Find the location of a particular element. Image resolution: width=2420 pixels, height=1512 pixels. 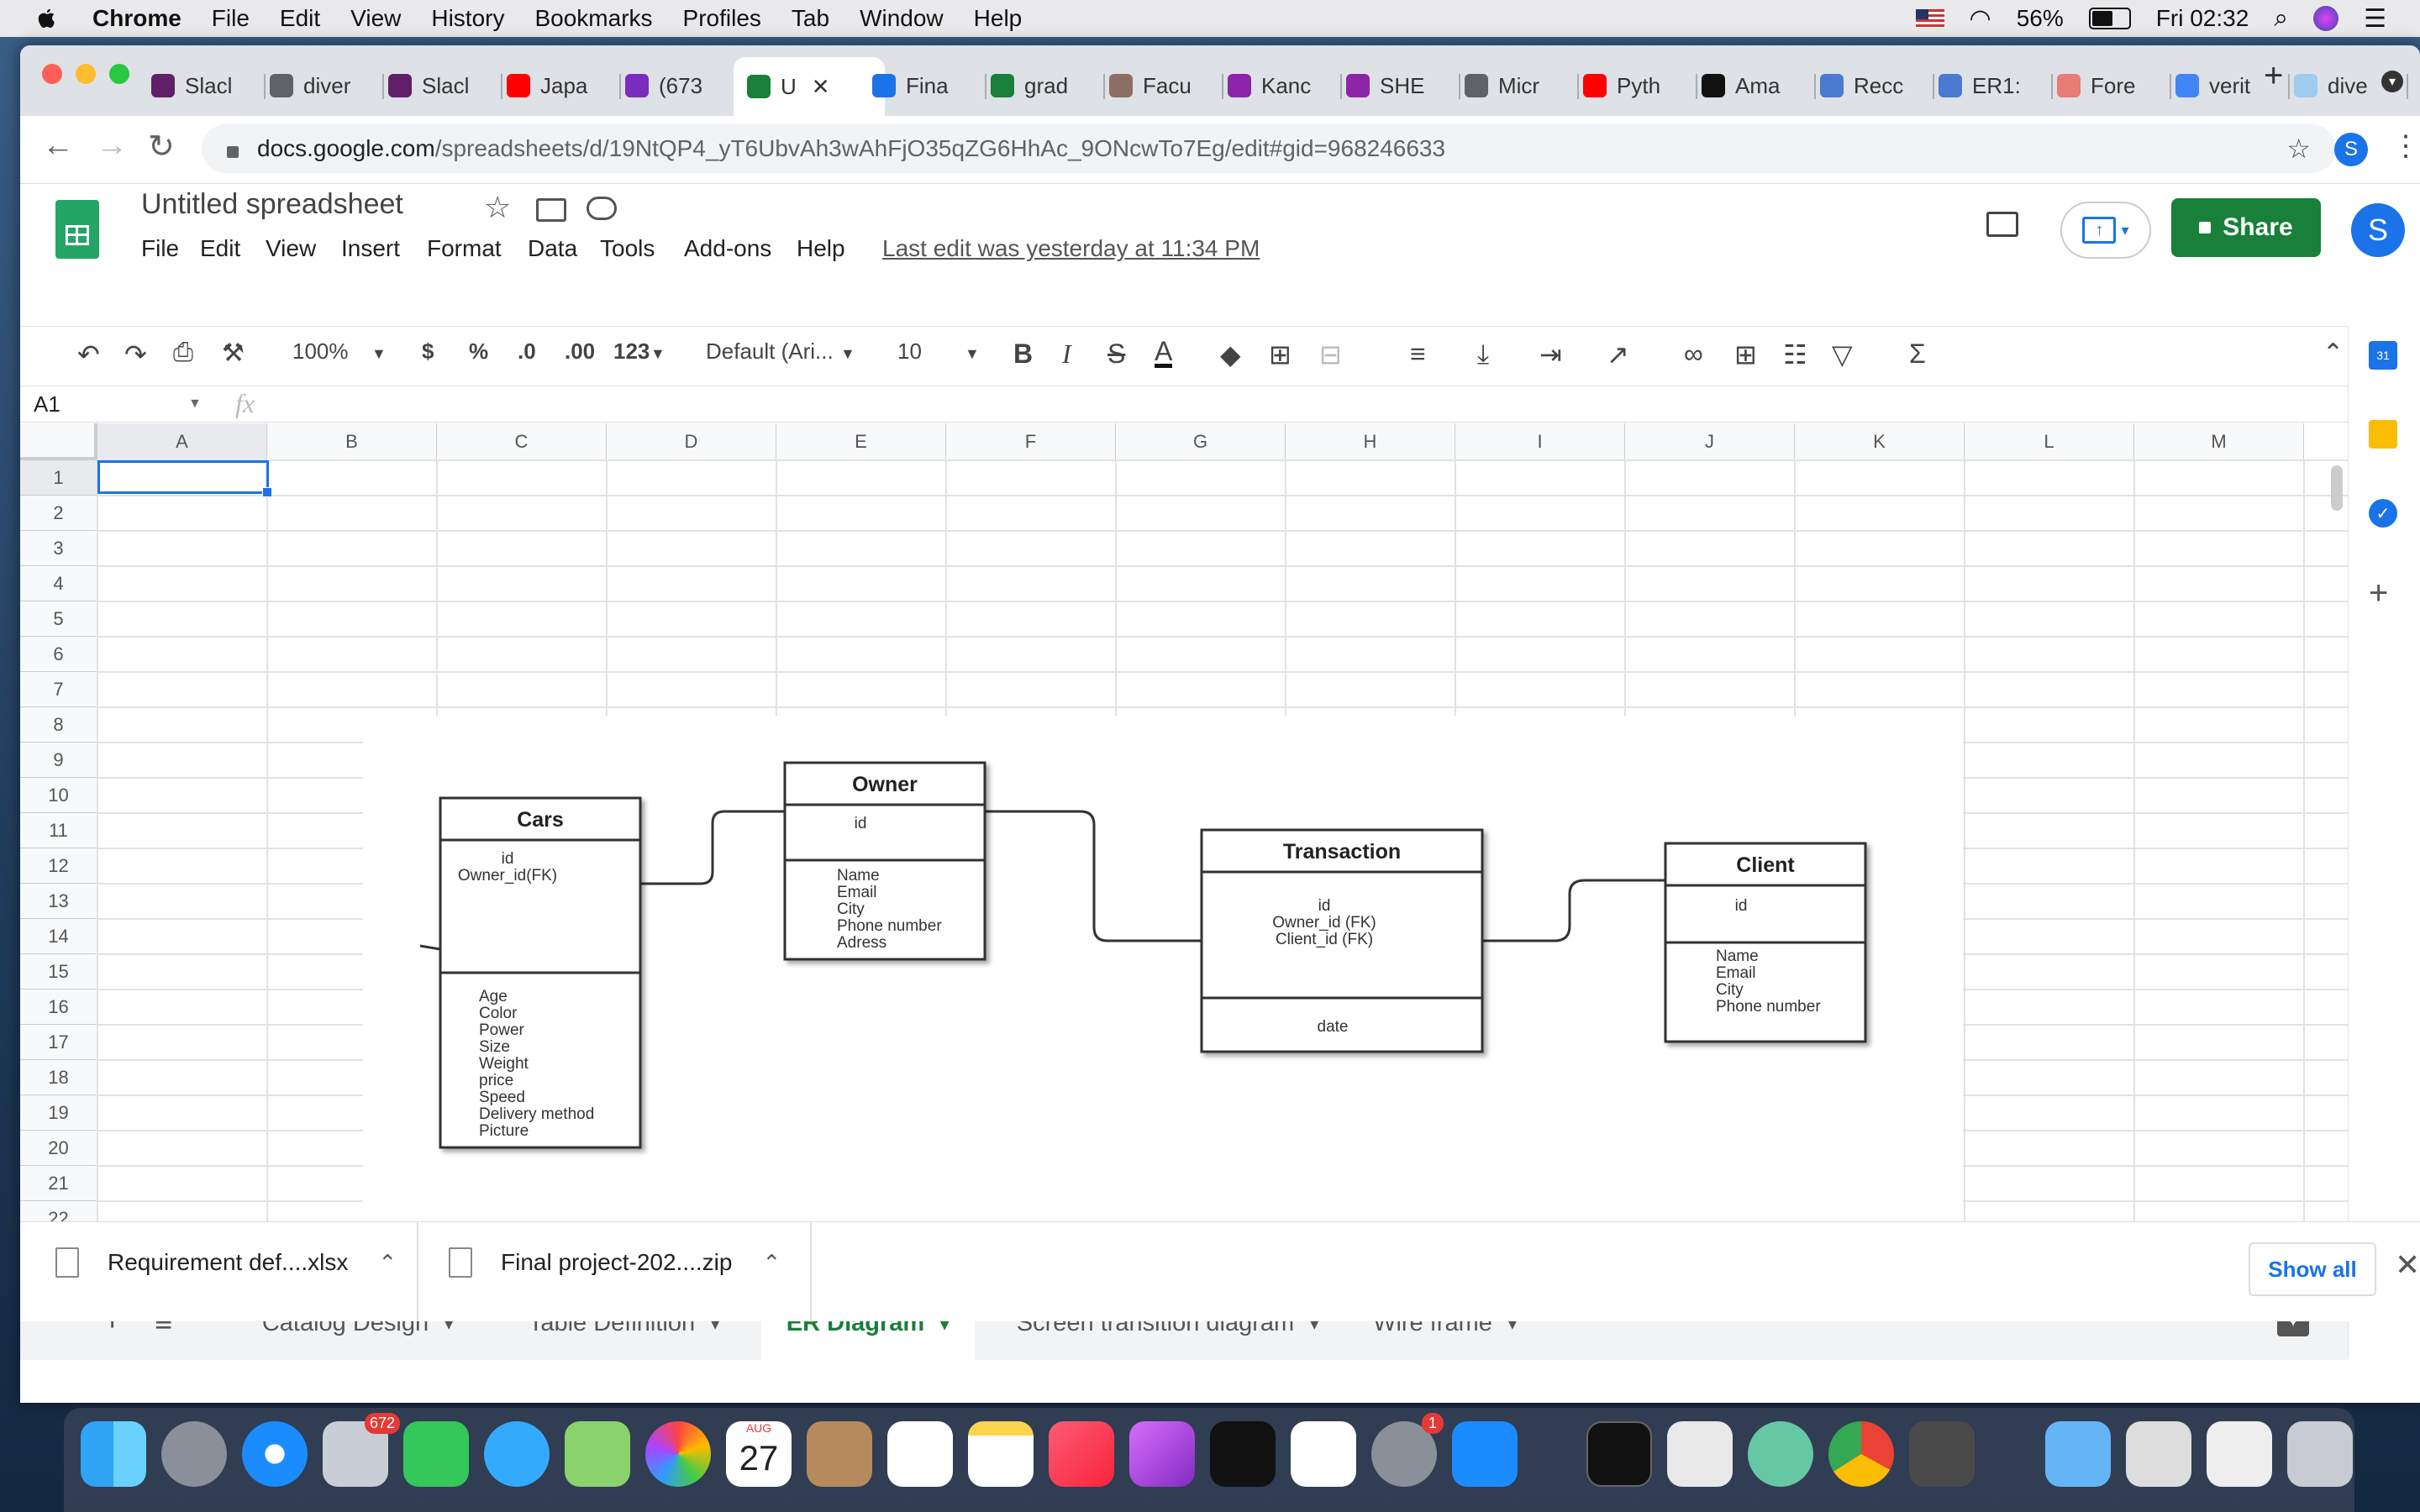

keep-icon is located at coordinates (2383, 434).